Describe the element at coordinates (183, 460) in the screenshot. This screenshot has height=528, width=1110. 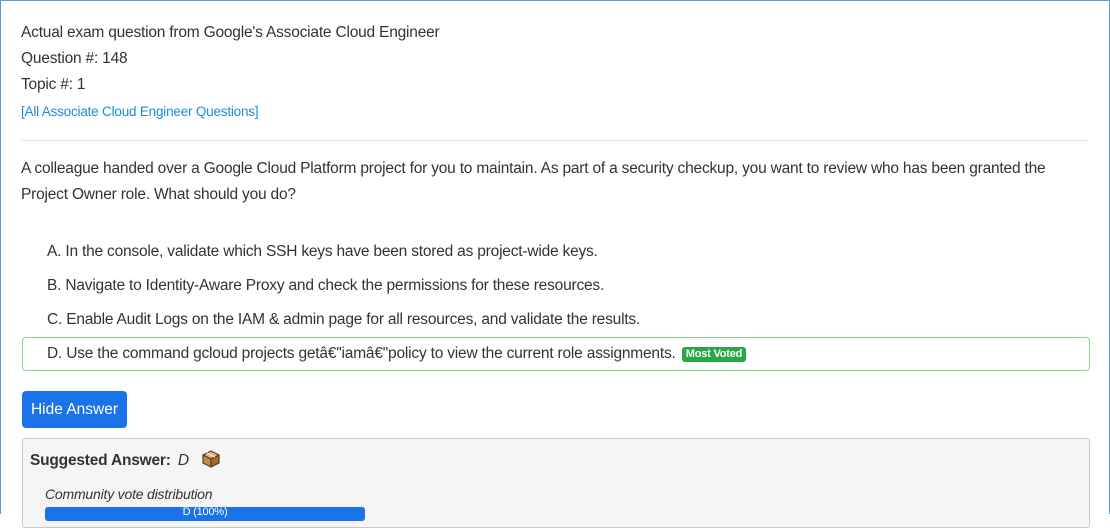
I see `suggested-answer-value: D` at that location.